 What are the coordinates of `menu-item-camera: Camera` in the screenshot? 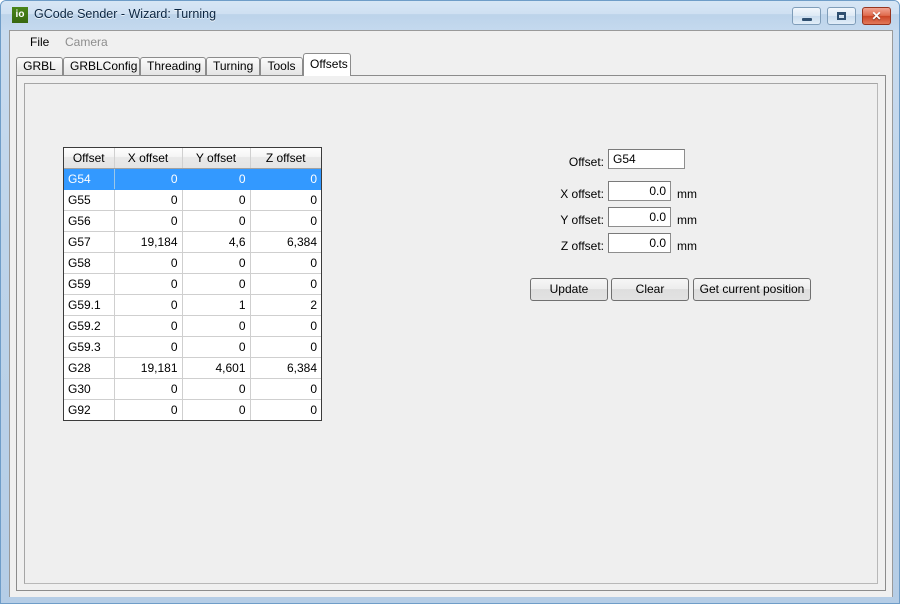 It's located at (86, 42).